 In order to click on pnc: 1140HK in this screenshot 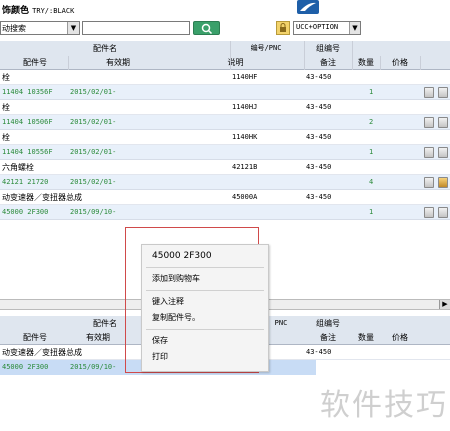, I will do `click(245, 137)`.